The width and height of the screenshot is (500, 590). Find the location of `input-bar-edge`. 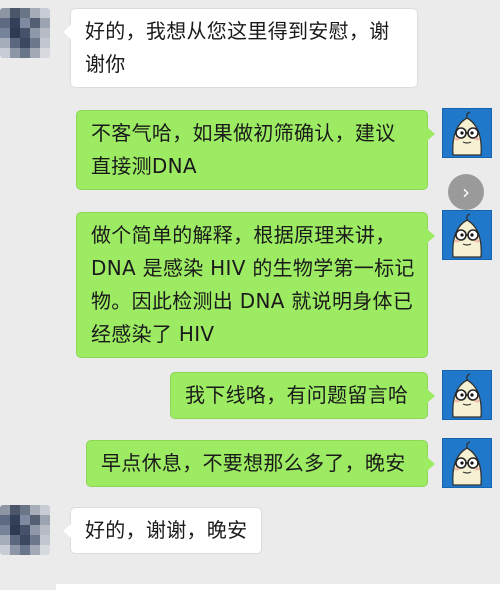

input-bar-edge is located at coordinates (278, 587).